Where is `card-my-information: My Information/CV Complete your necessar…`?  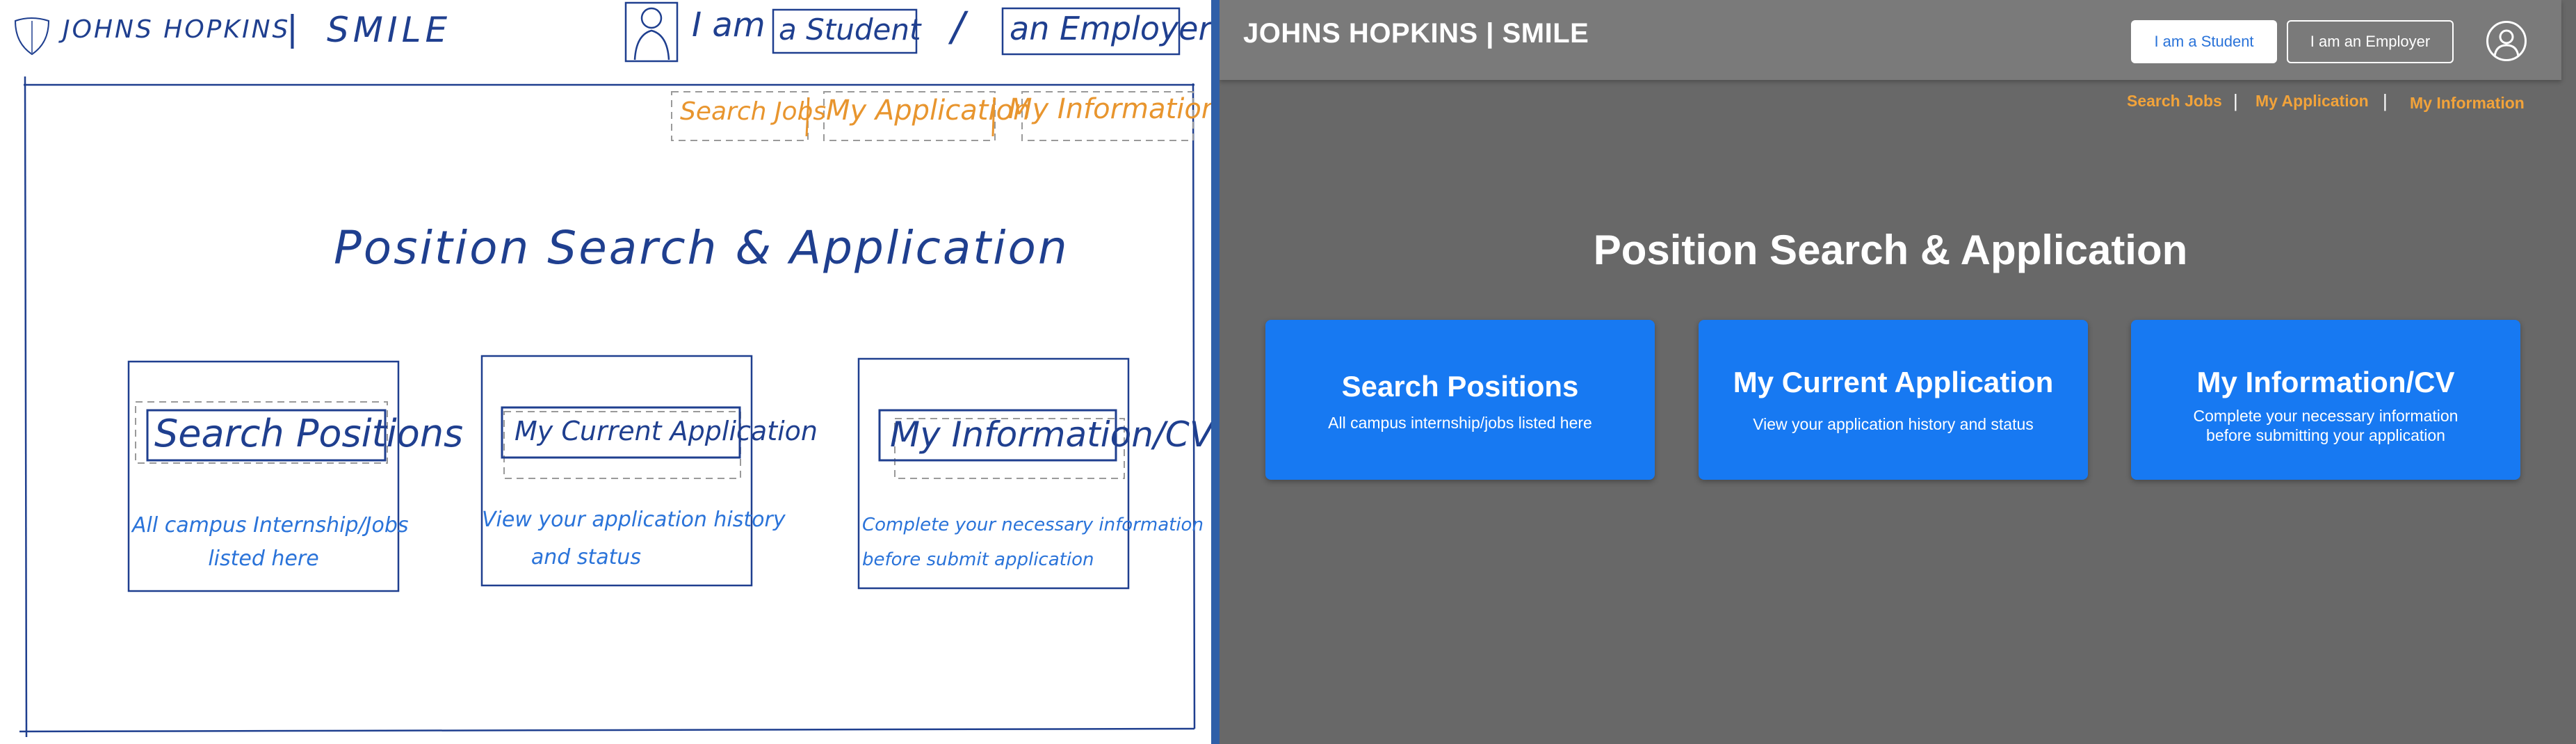 card-my-information: My Information/CV Complete your necessar… is located at coordinates (2325, 400).